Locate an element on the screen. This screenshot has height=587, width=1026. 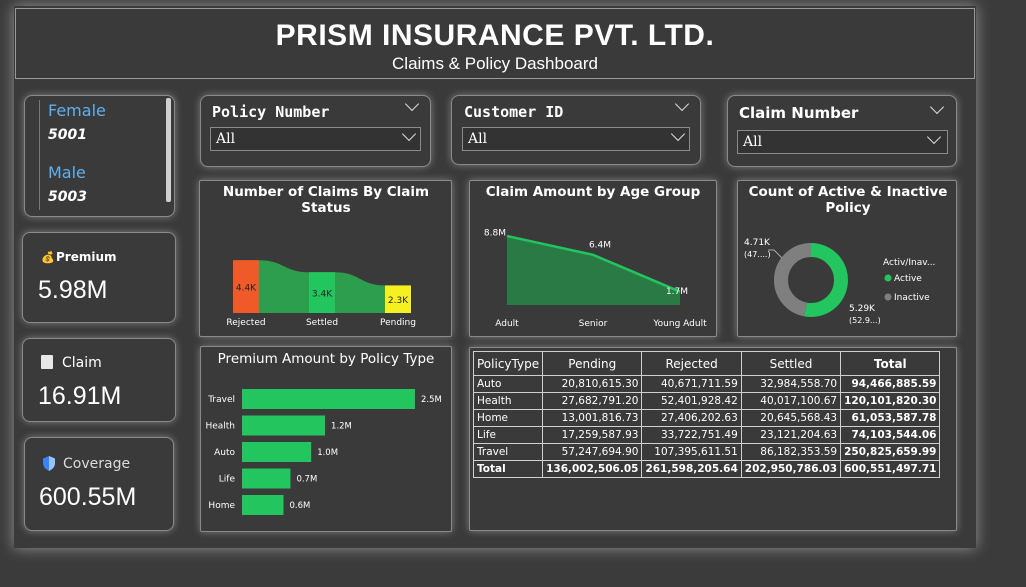
customer-id-value: All is located at coordinates (478, 139).